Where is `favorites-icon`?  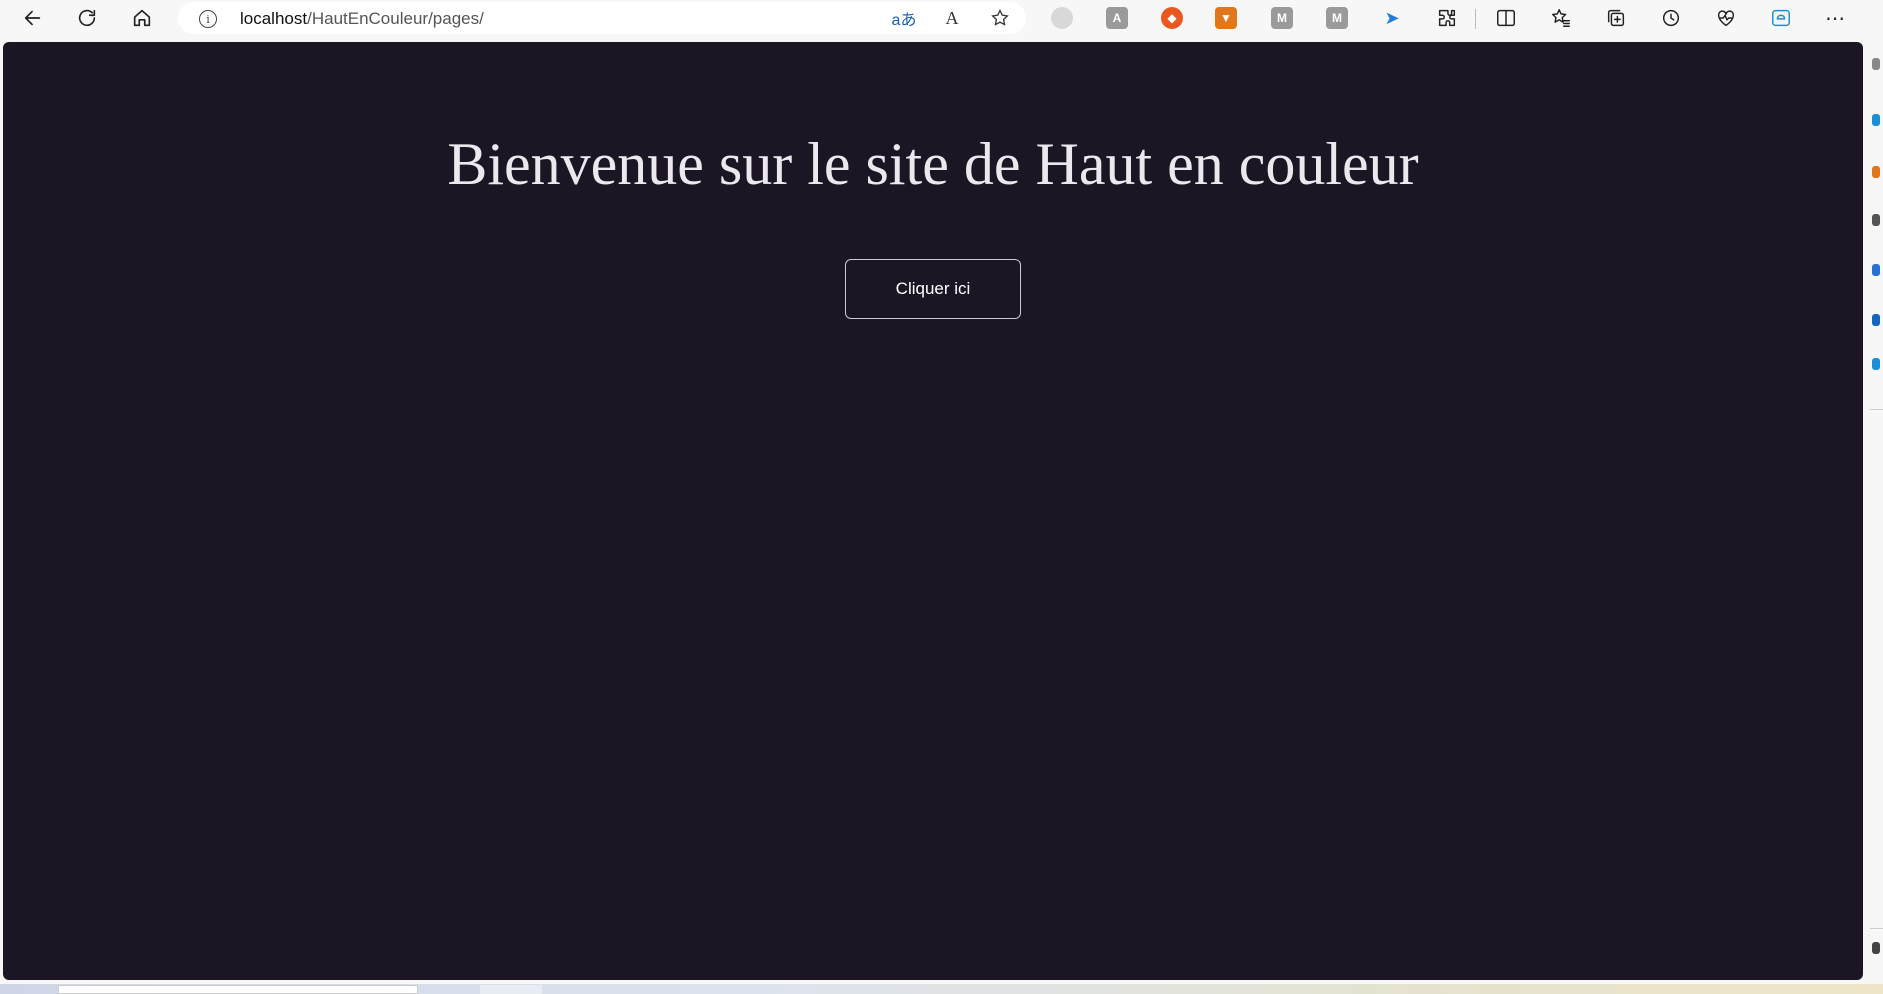 favorites-icon is located at coordinates (1561, 18).